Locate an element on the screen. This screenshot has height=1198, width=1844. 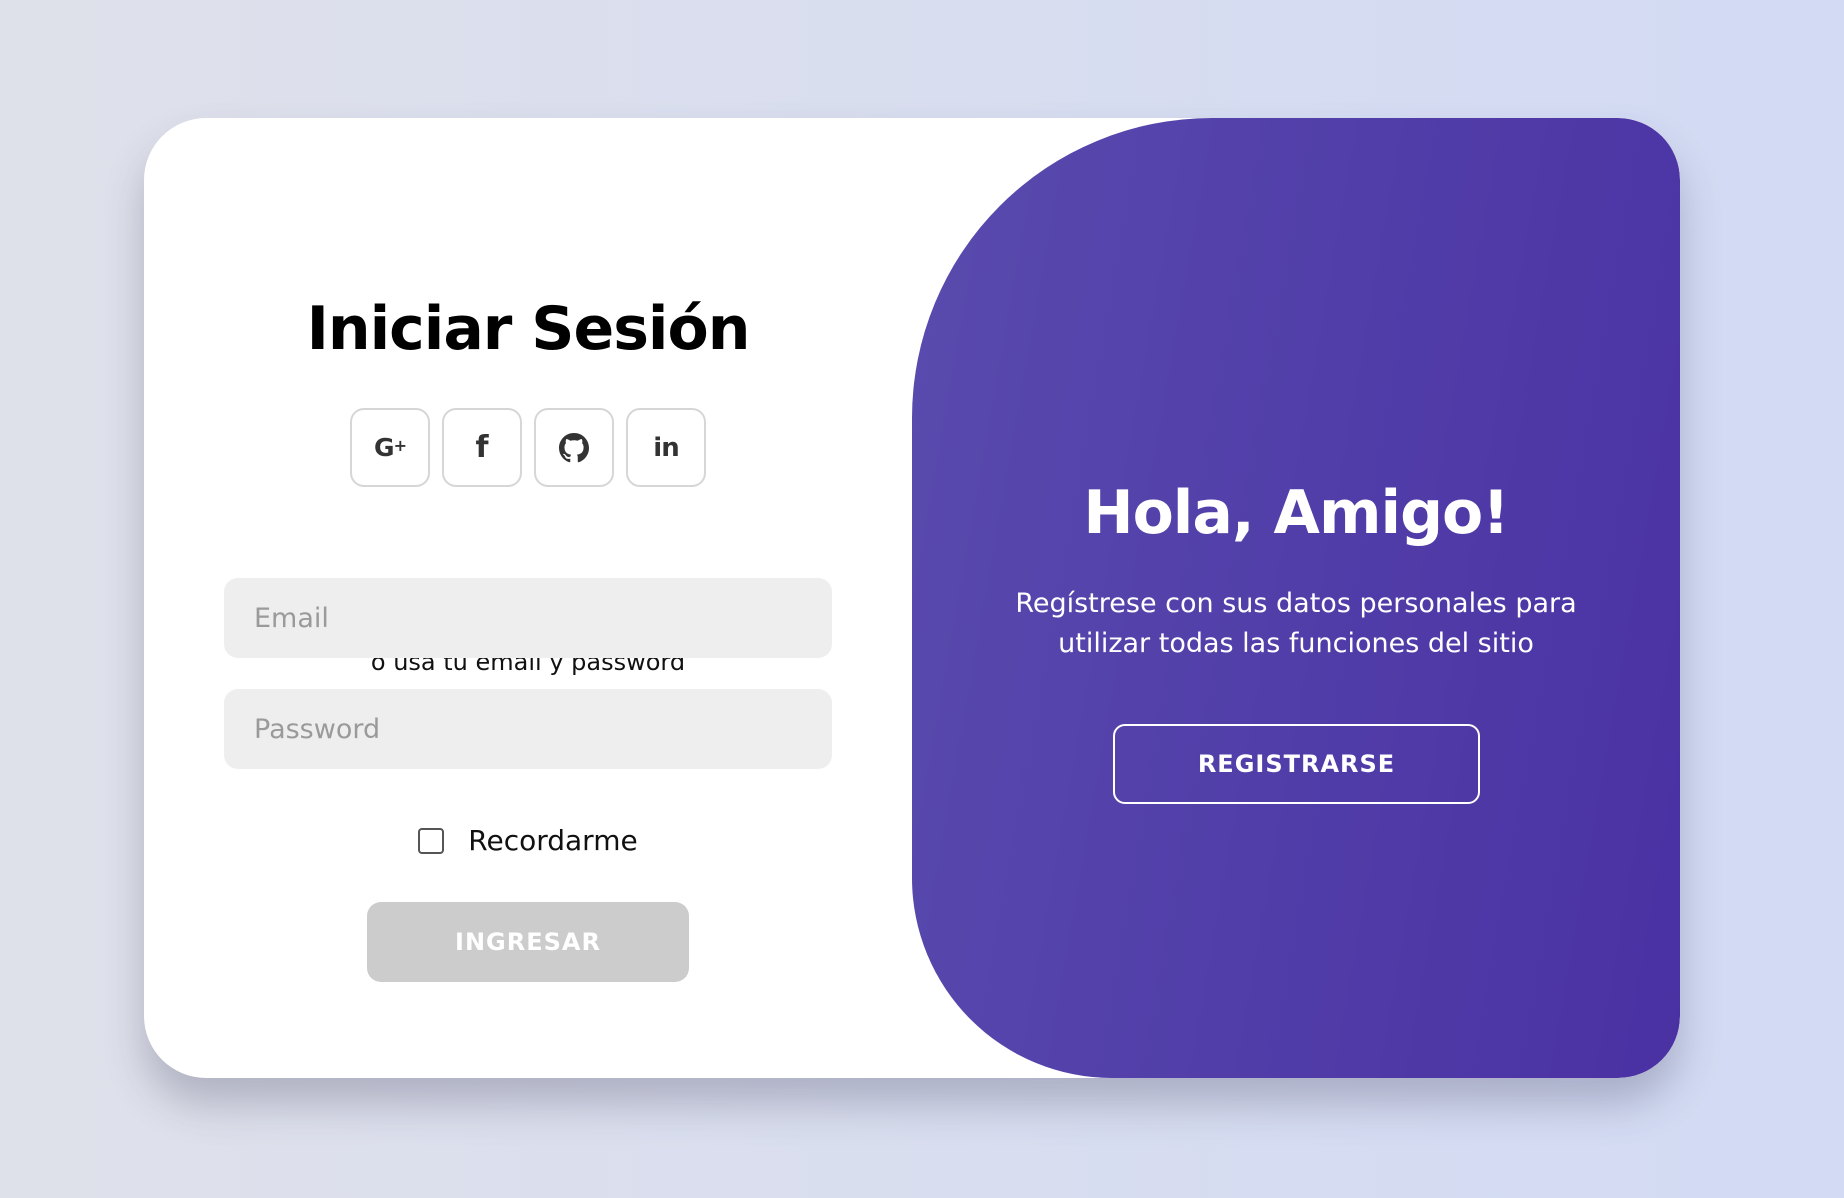
register-button: REGISTRARSE is located at coordinates (1296, 764).